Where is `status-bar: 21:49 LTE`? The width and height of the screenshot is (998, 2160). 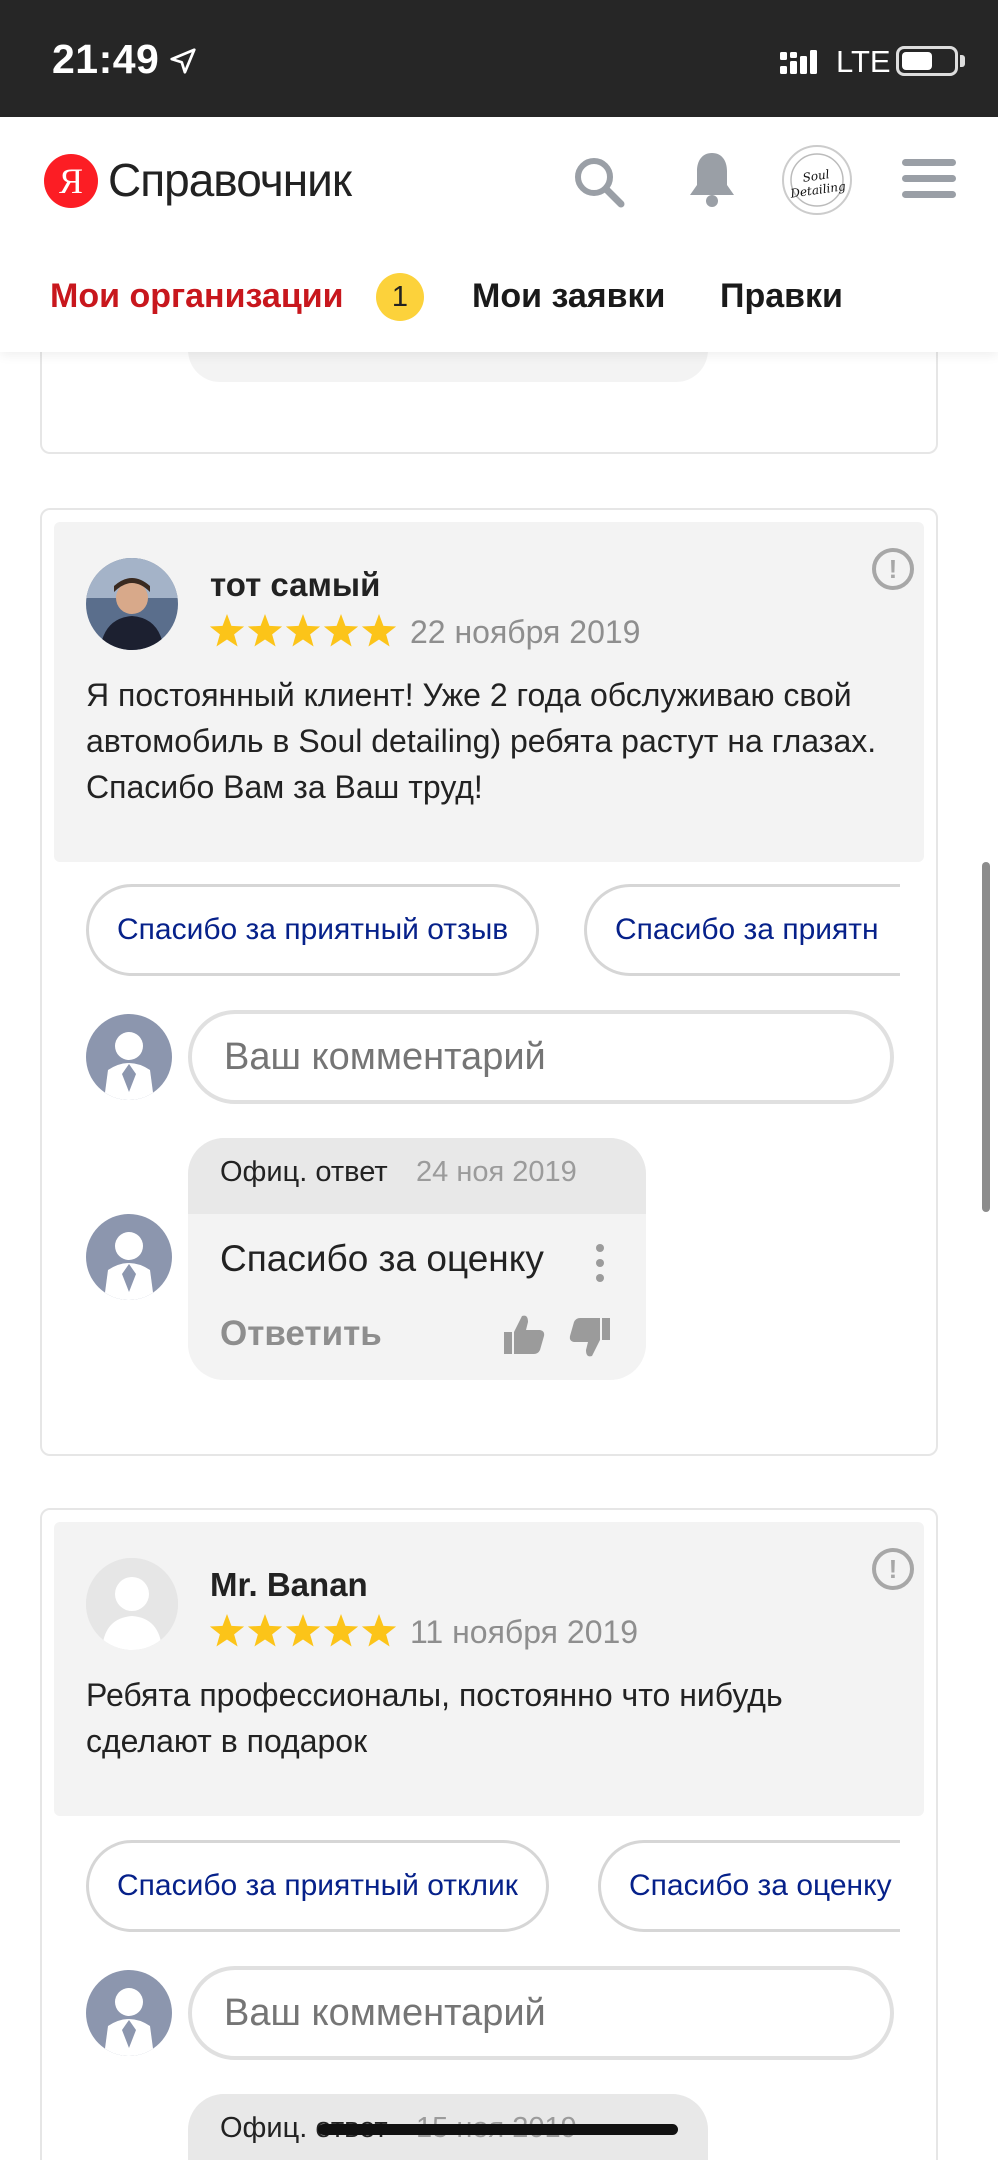 status-bar: 21:49 LTE is located at coordinates (499, 58).